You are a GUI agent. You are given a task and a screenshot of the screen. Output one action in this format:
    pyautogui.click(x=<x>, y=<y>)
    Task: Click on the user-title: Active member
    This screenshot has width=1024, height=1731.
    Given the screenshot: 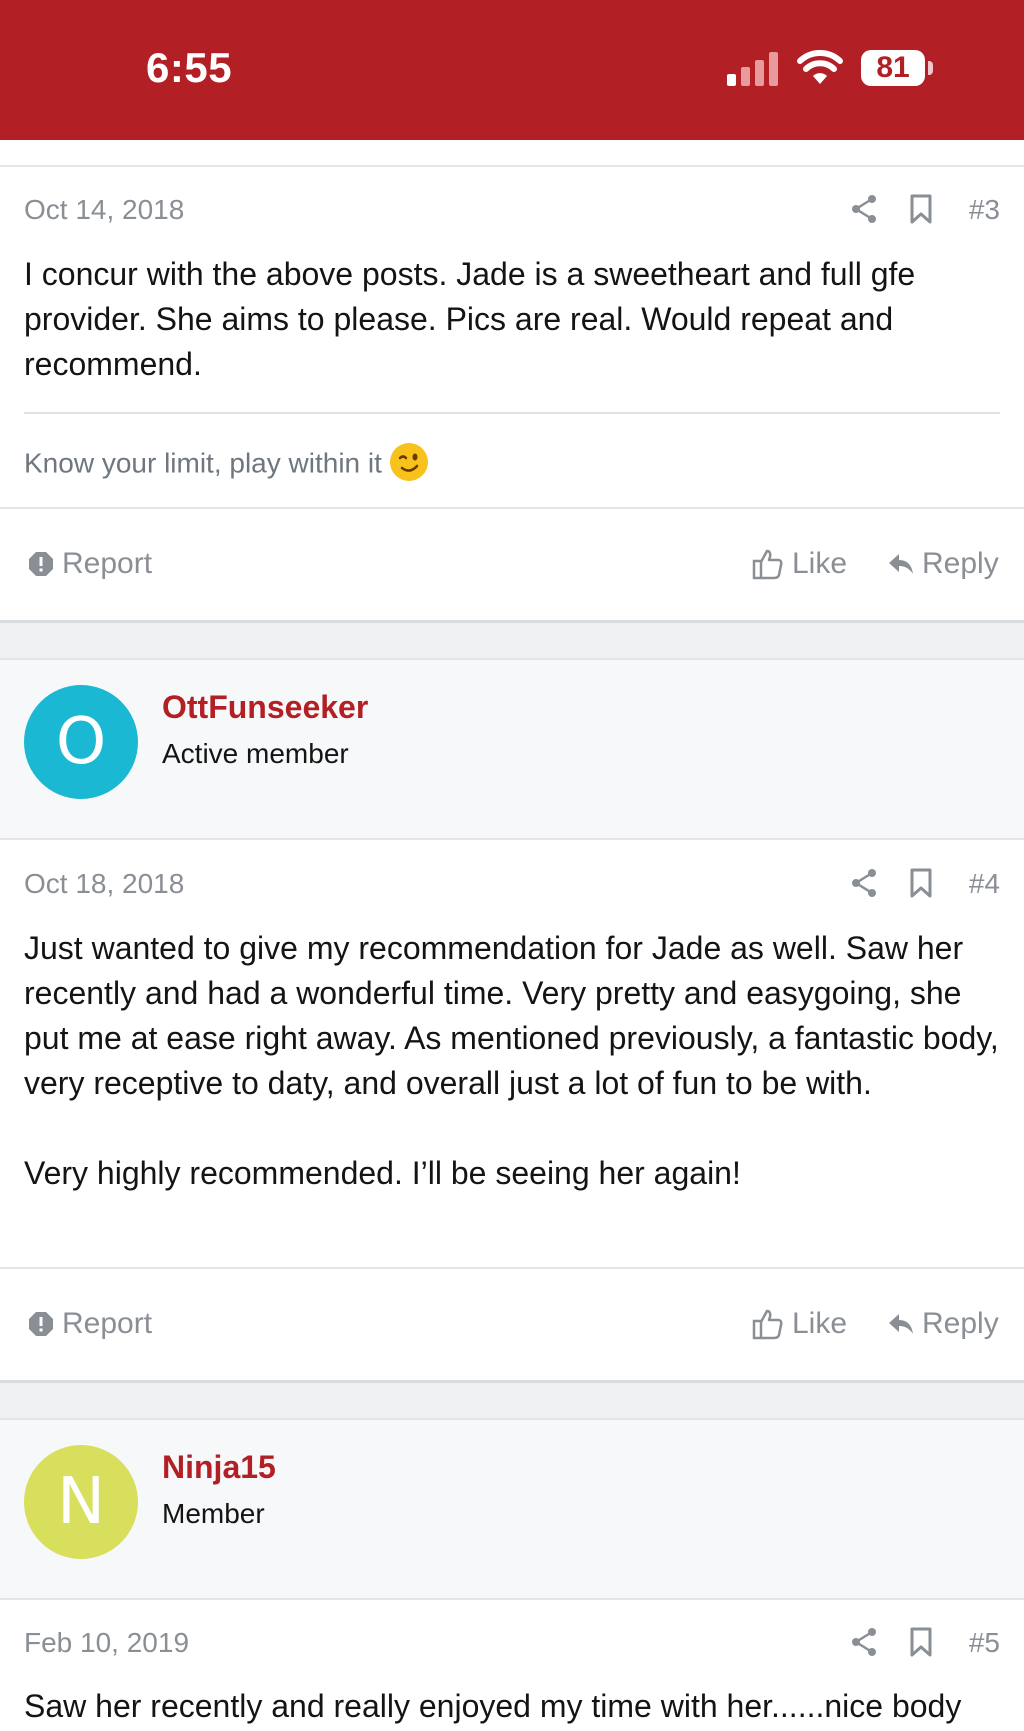 What is the action you would take?
    pyautogui.click(x=255, y=753)
    